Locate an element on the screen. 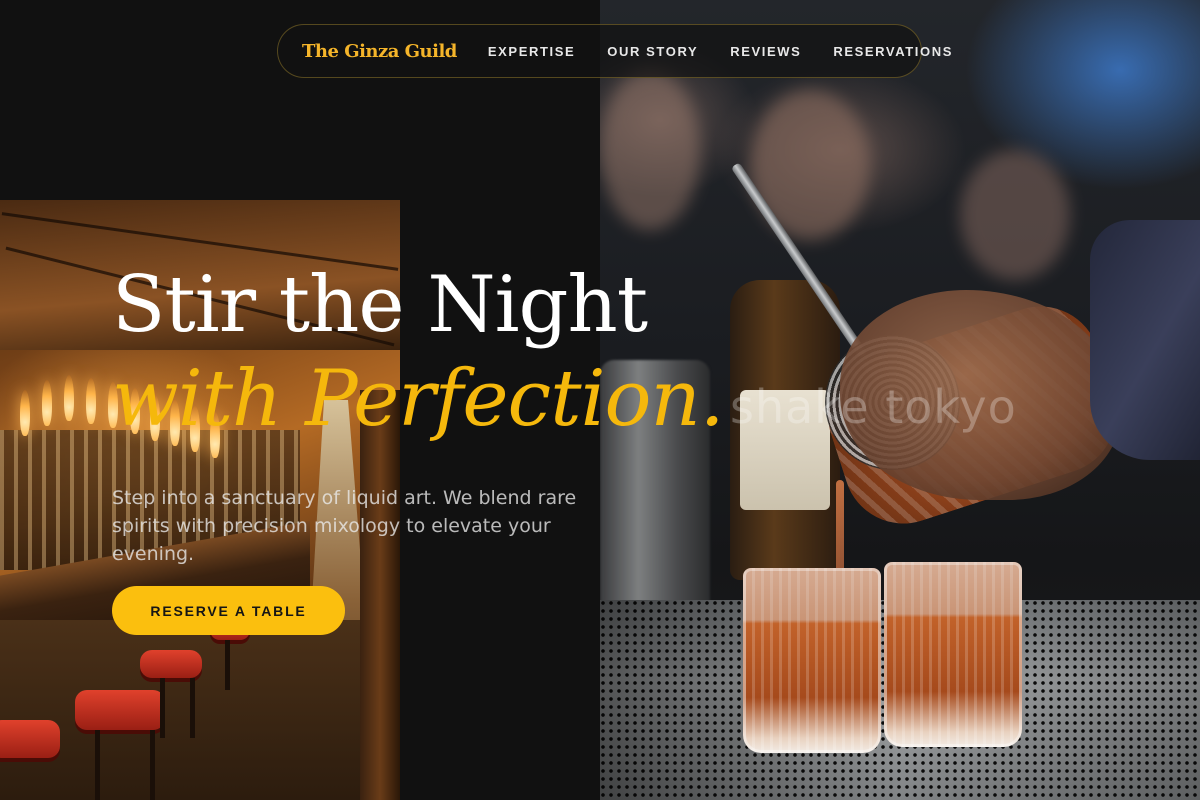 Image resolution: width=1200 pixels, height=800 pixels. brand-logo: The Ginza Guild is located at coordinates (379, 51).